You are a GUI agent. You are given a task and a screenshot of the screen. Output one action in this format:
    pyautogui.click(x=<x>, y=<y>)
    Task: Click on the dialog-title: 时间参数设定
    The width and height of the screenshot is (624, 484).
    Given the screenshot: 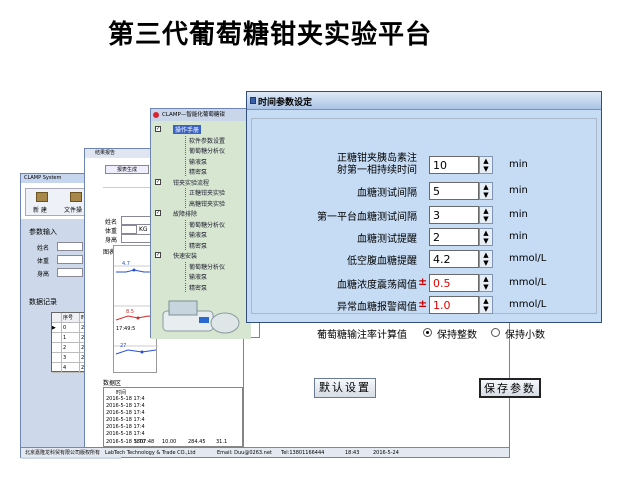 What is the action you would take?
    pyautogui.click(x=285, y=103)
    